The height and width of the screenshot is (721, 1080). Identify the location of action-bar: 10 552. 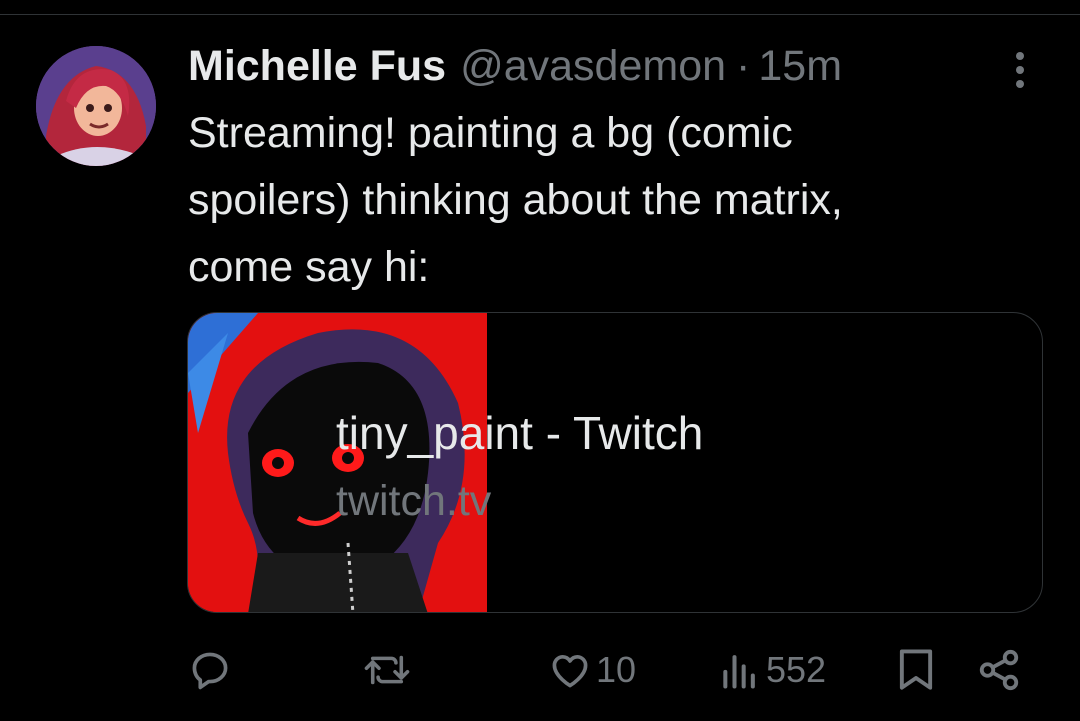
(540, 670).